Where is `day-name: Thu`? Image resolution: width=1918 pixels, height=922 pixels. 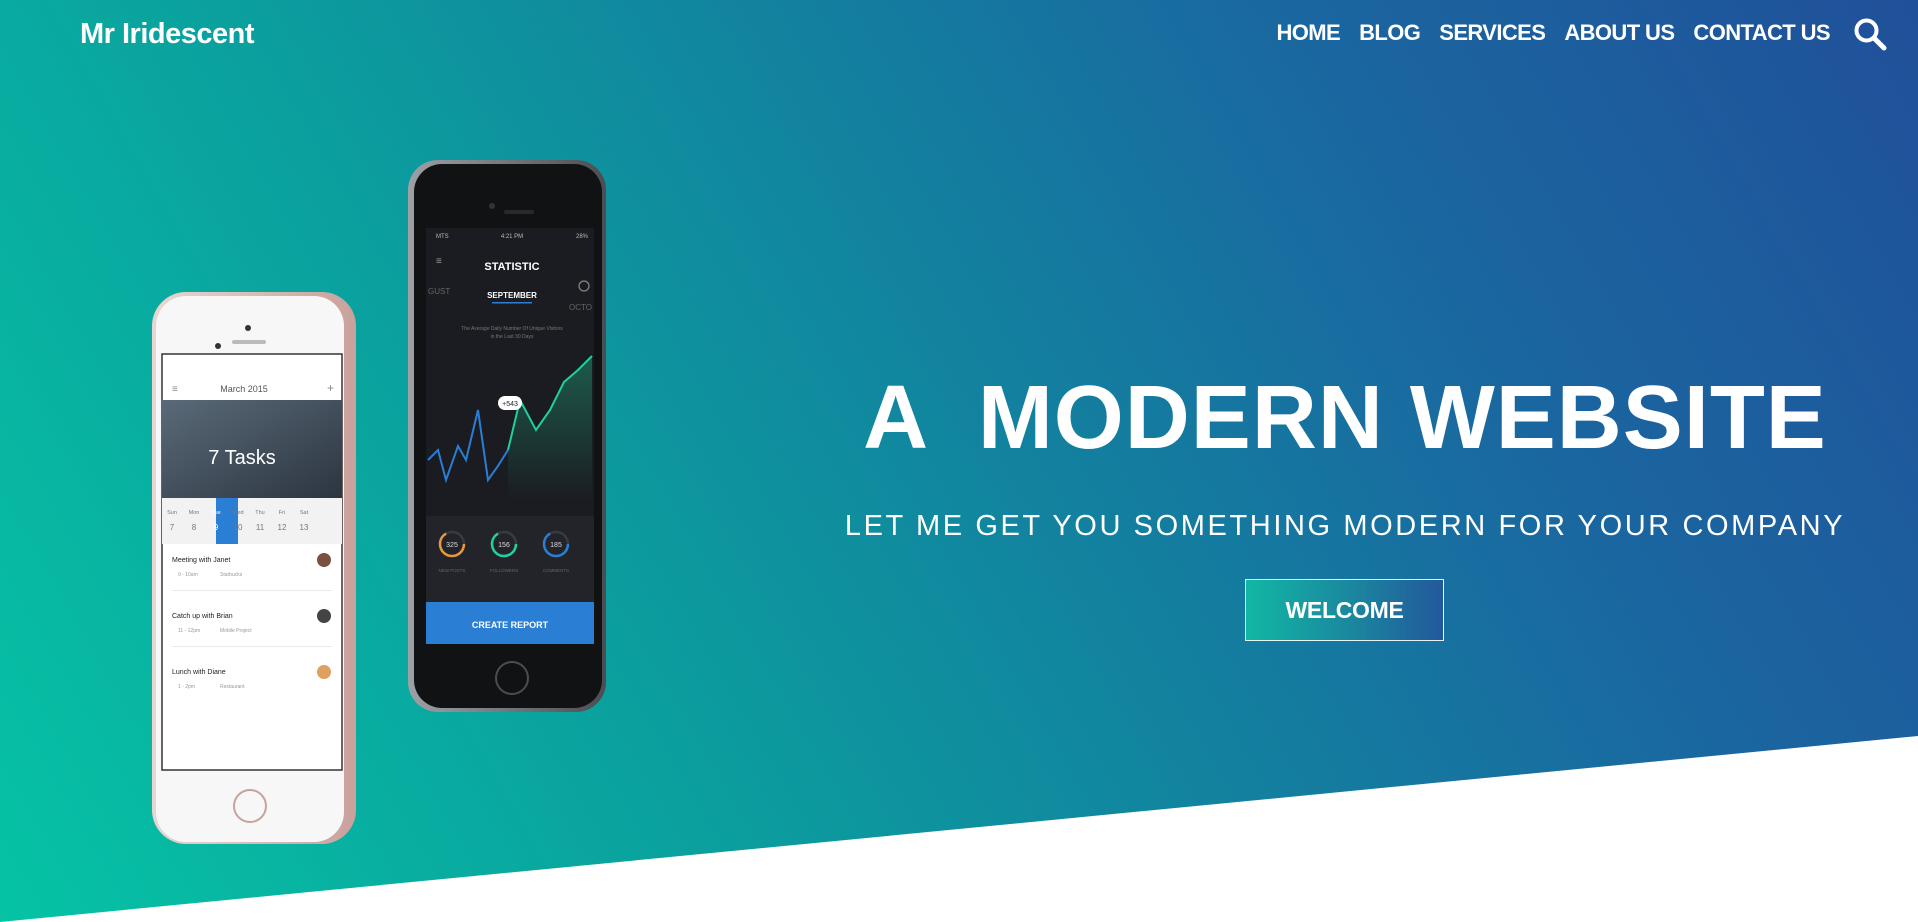 day-name: Thu is located at coordinates (259, 513).